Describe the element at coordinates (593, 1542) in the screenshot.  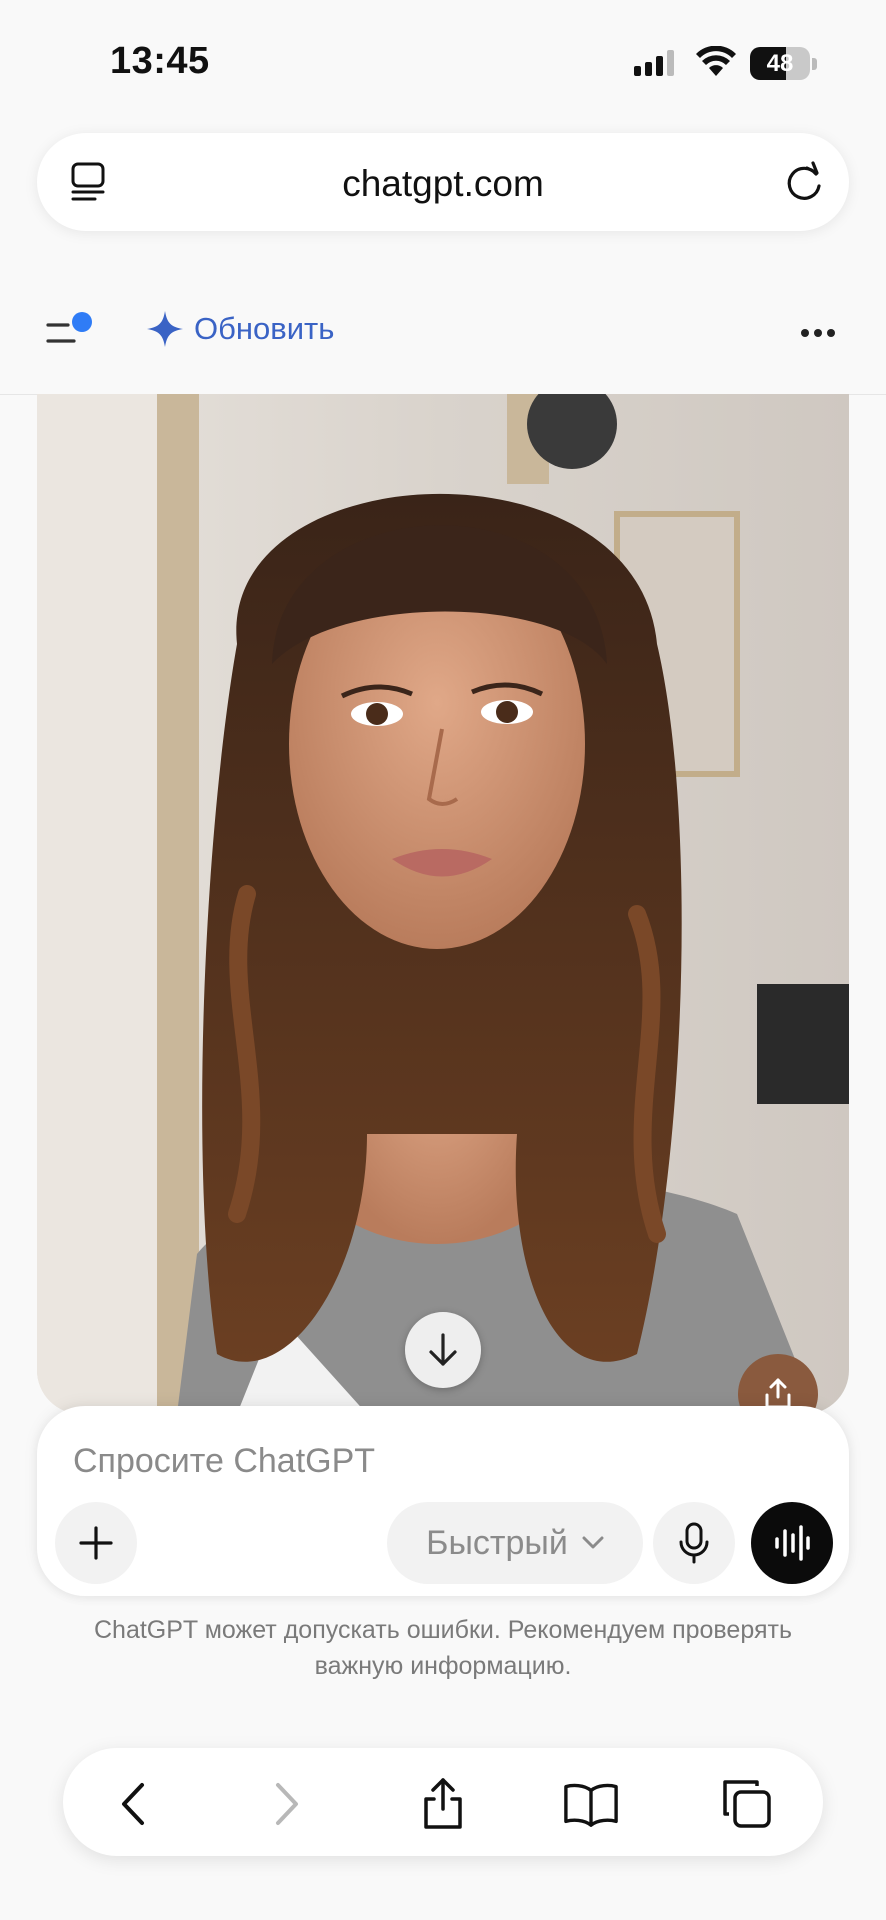
I see `chevron-down-icon` at that location.